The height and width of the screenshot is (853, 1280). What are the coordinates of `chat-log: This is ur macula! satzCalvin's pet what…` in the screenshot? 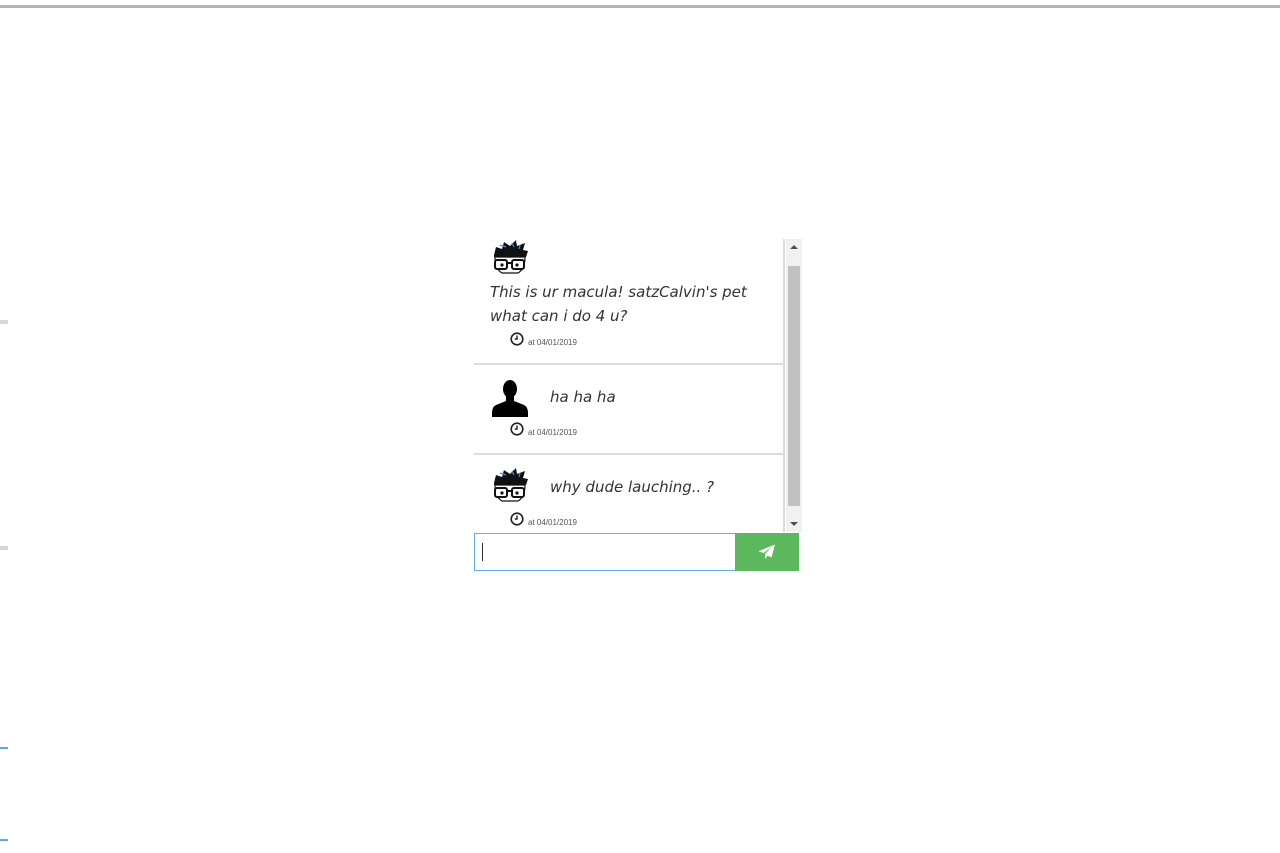 It's located at (629, 385).